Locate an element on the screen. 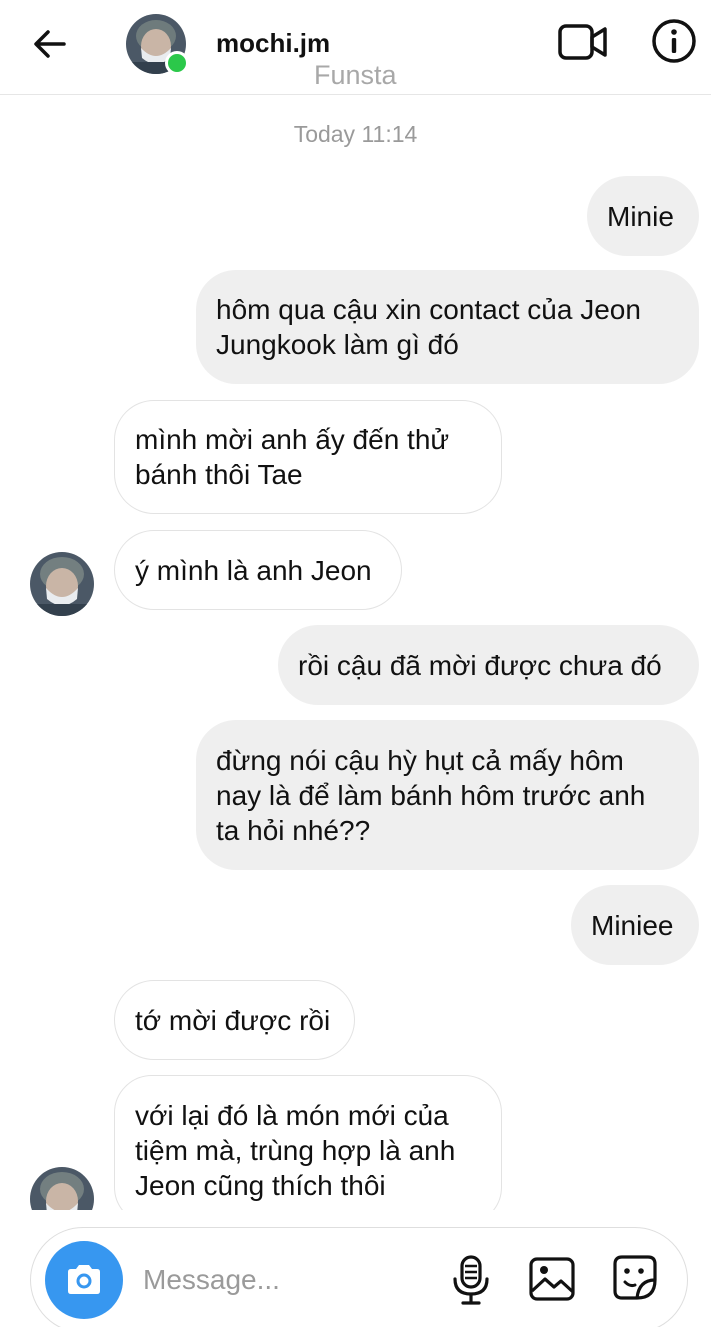  camera-icon is located at coordinates (84, 1279).